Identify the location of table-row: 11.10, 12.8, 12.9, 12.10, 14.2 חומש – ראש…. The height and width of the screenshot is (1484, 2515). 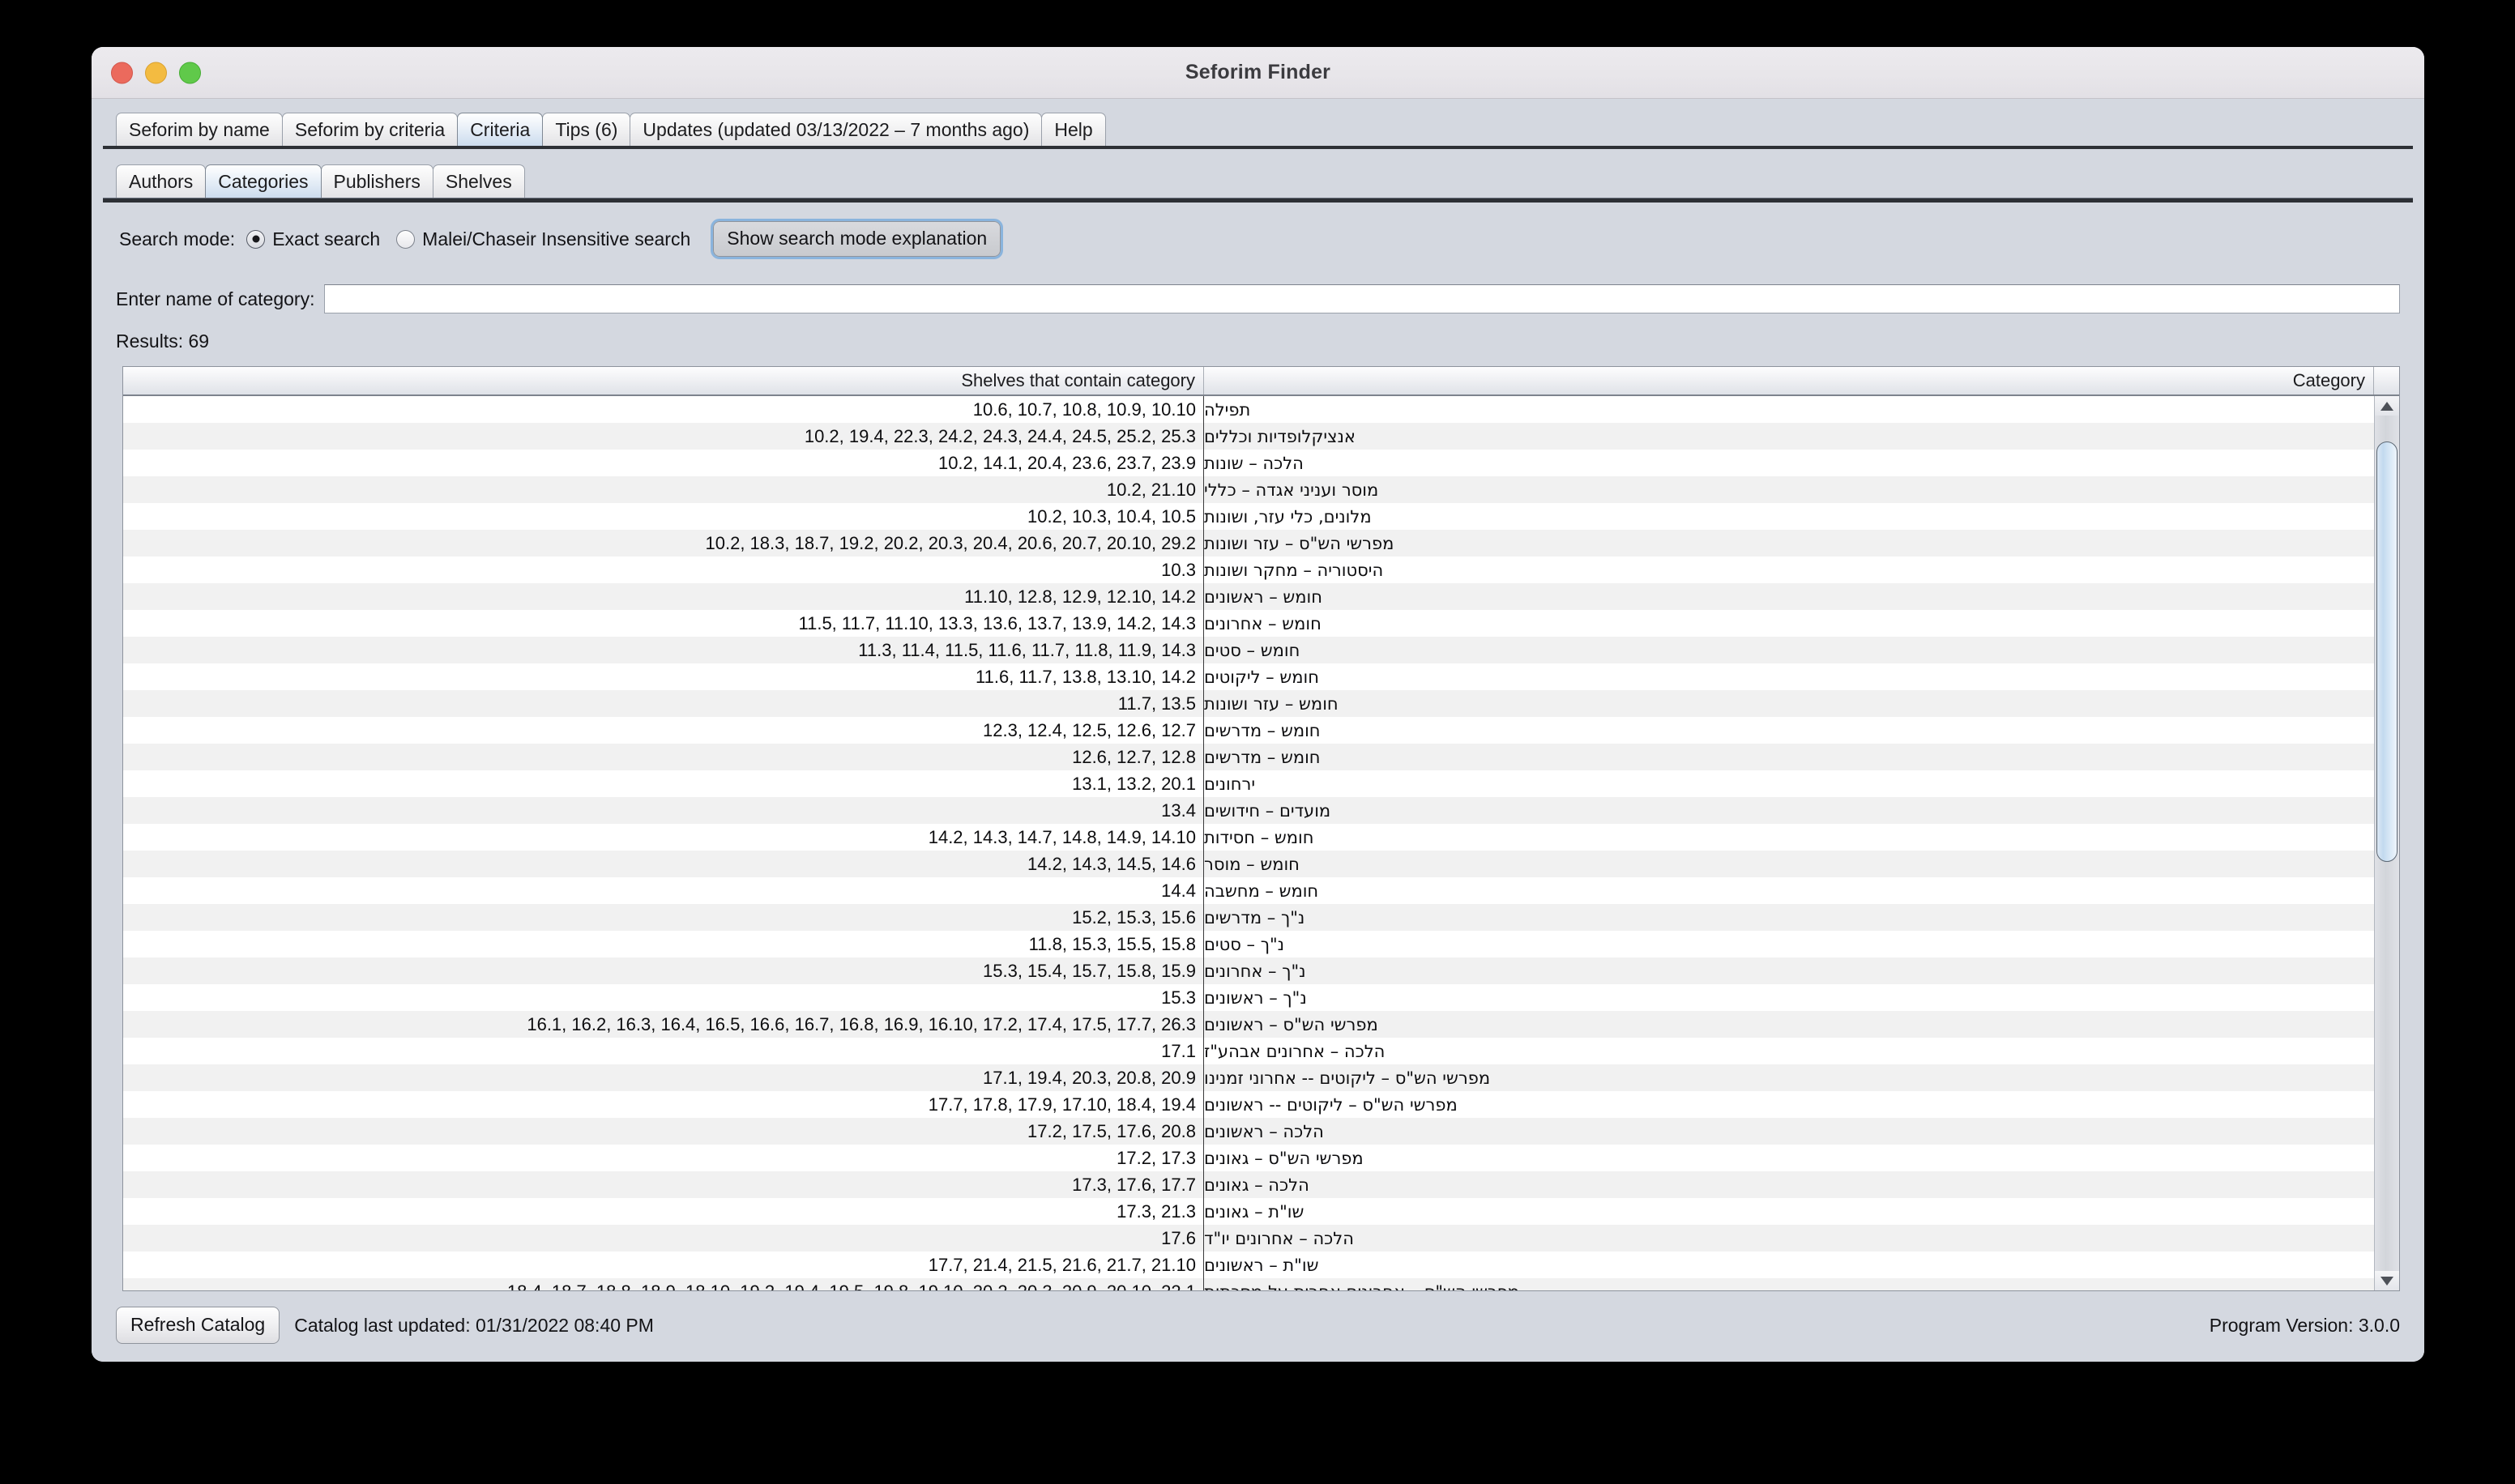
(1248, 596).